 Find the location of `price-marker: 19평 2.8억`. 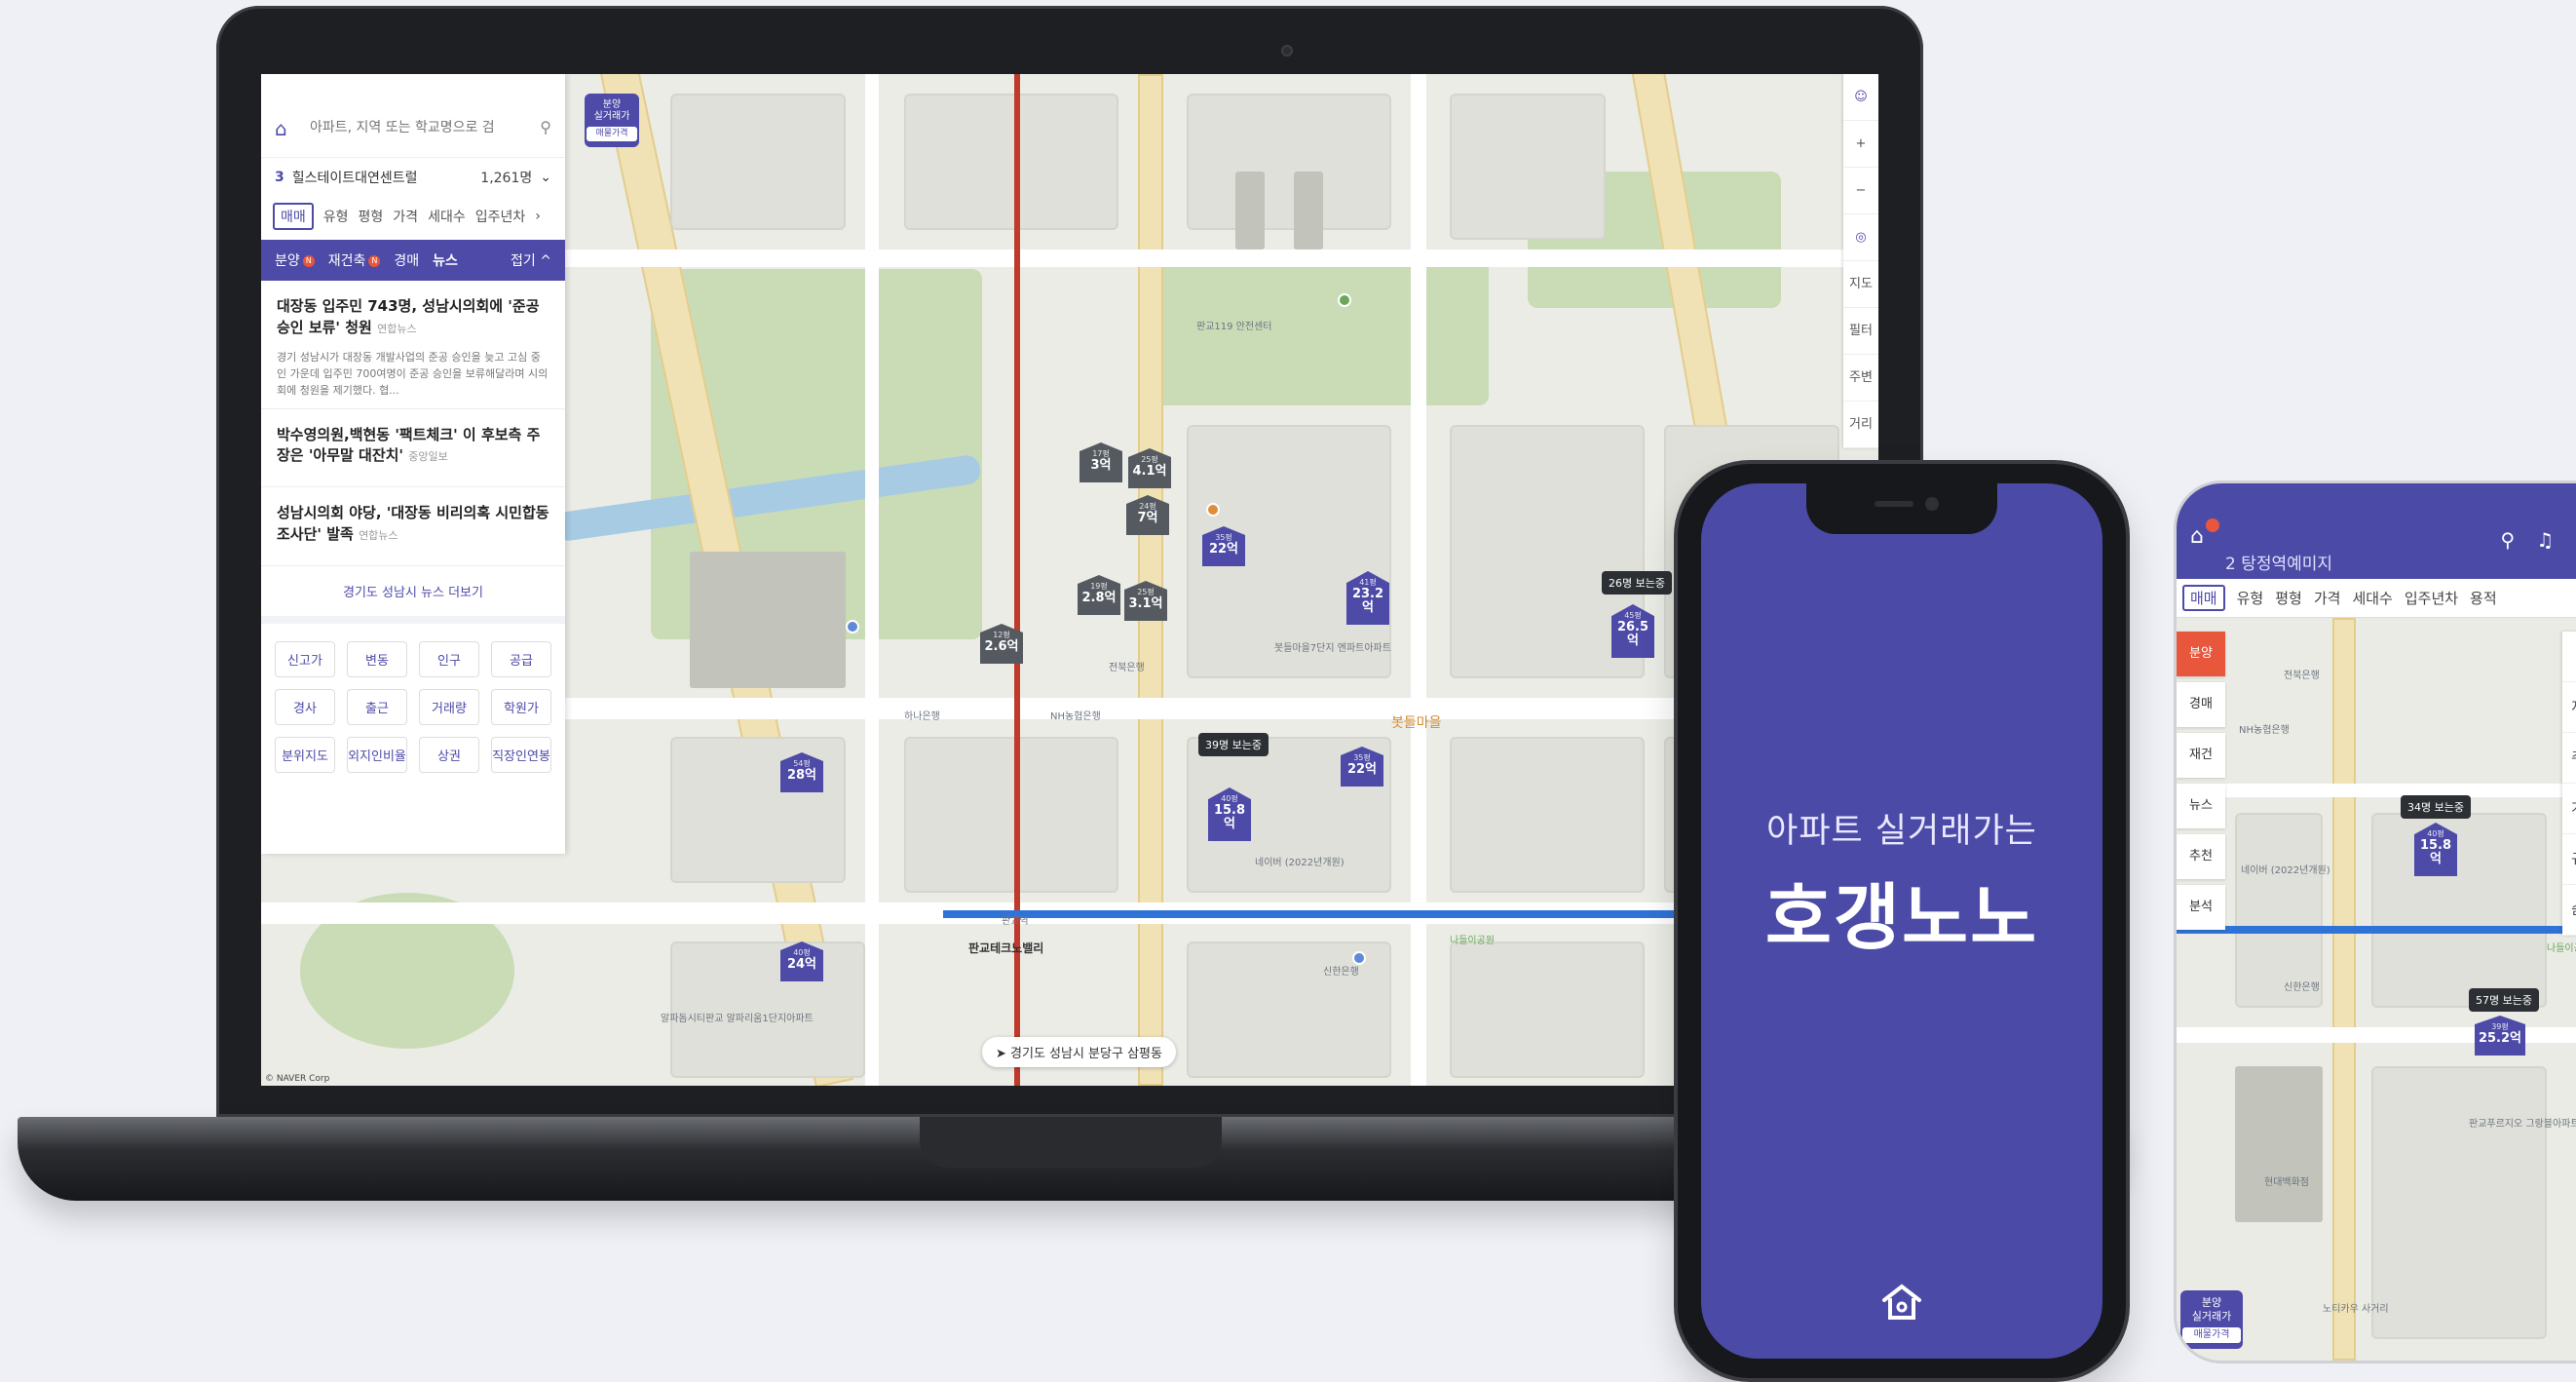

price-marker: 19평 2.8억 is located at coordinates (1099, 595).